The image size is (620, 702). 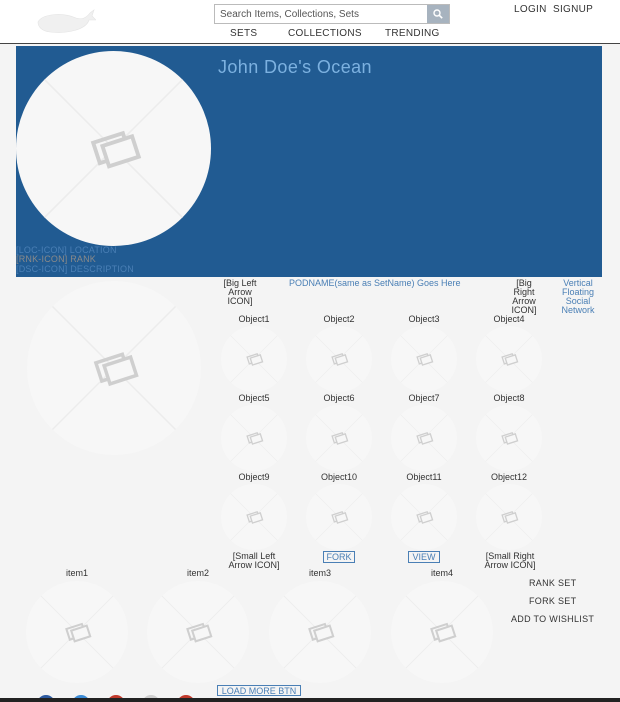 What do you see at coordinates (240, 292) in the screenshot?
I see `big-left-arrow-icon: [Big Left Arrow ICON]` at bounding box center [240, 292].